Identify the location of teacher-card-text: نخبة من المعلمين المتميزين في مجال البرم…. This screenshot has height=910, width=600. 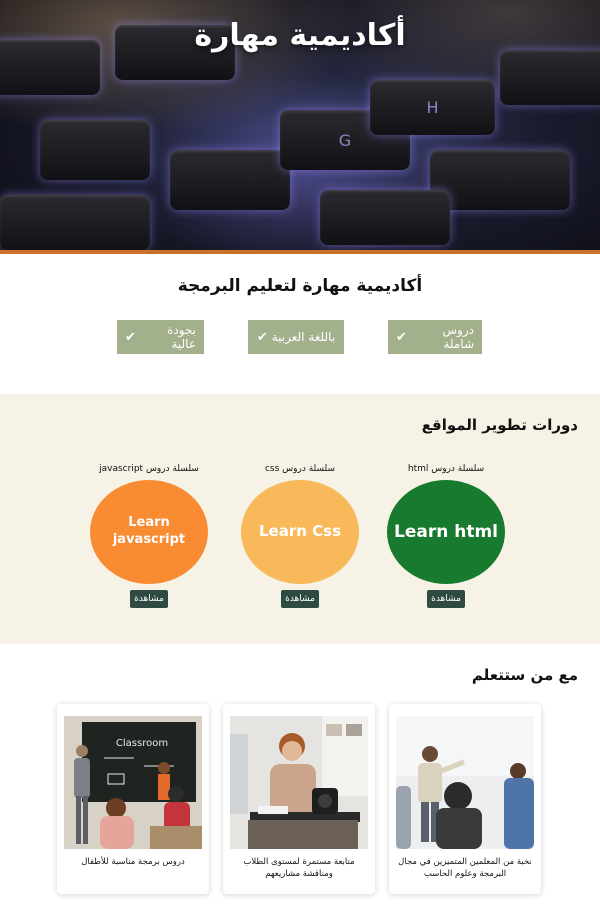
(465, 868).